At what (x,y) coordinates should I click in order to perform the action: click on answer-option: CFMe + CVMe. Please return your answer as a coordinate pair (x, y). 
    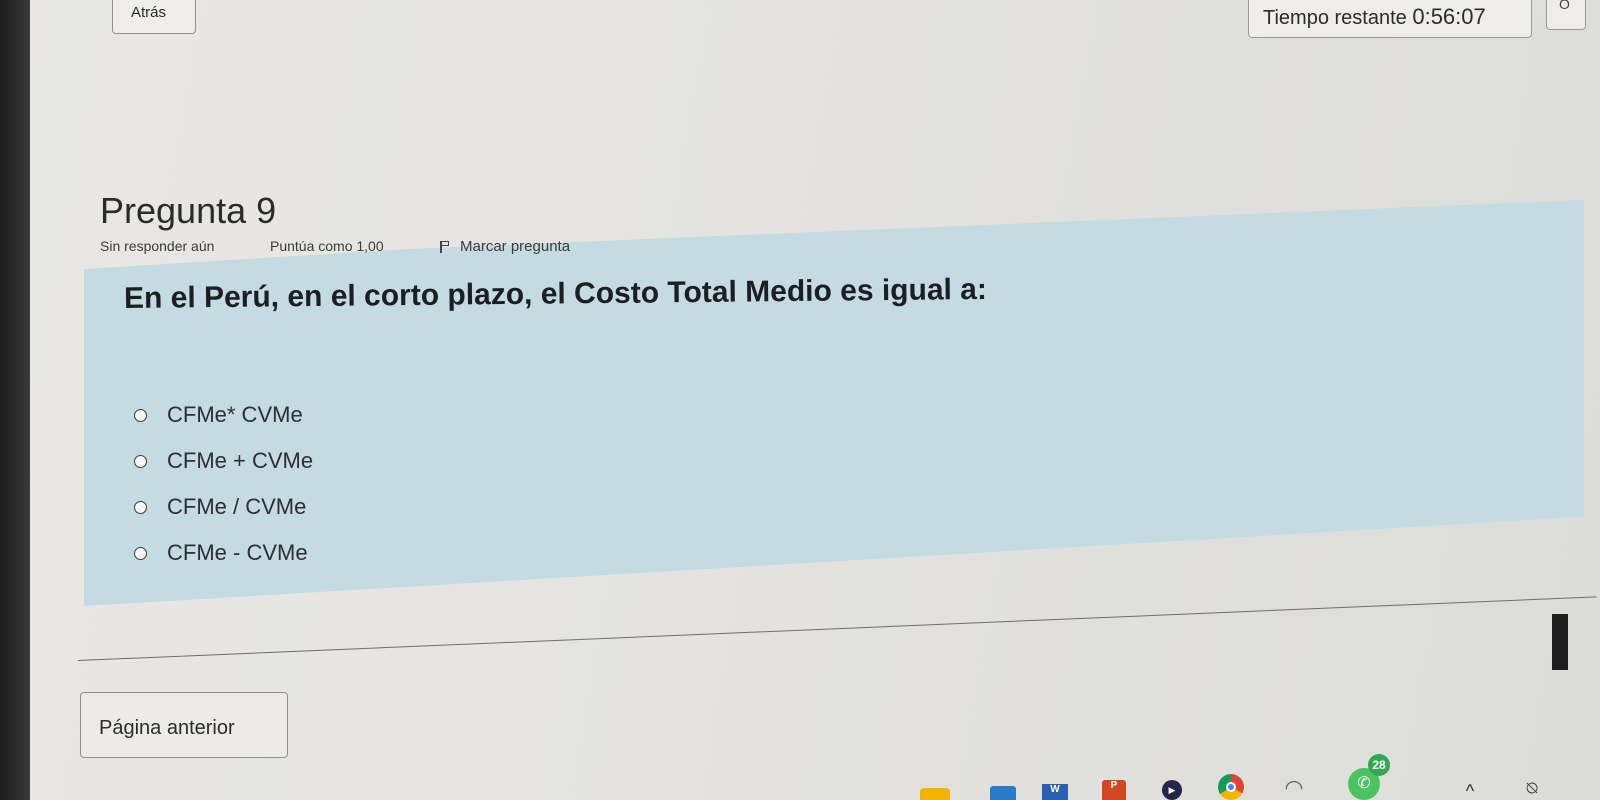
    Looking at the image, I should click on (223, 461).